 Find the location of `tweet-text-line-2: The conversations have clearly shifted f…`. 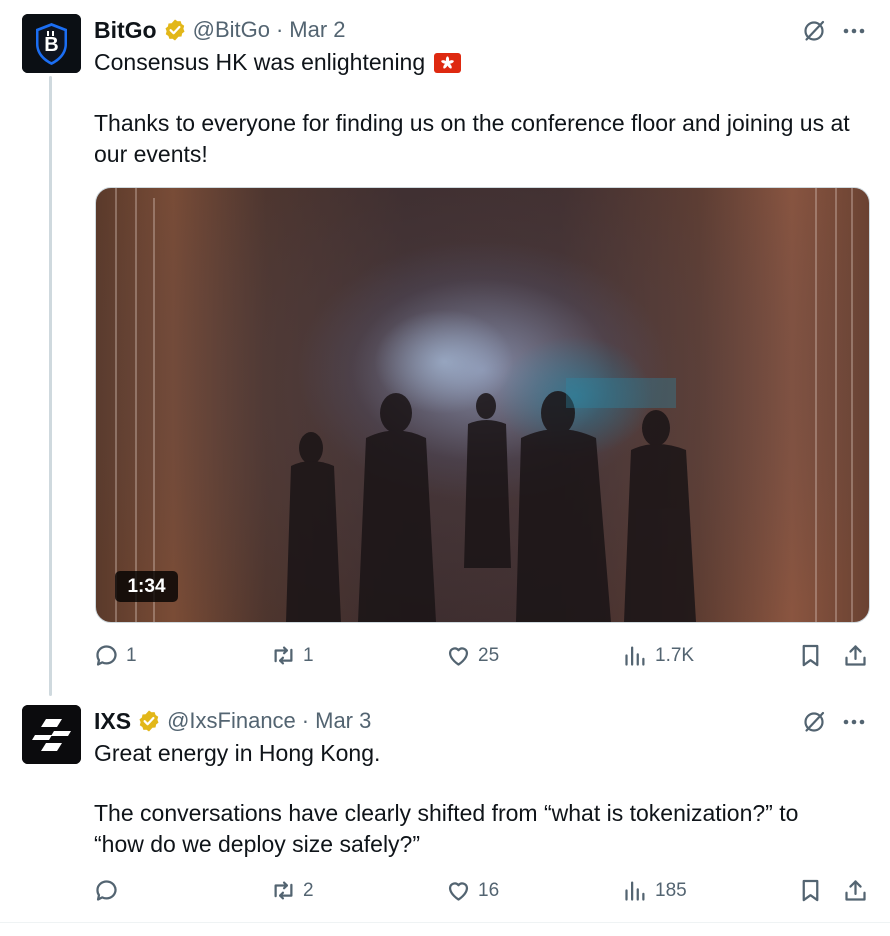

tweet-text-line-2: The conversations have clearly shifted f… is located at coordinates (446, 828).